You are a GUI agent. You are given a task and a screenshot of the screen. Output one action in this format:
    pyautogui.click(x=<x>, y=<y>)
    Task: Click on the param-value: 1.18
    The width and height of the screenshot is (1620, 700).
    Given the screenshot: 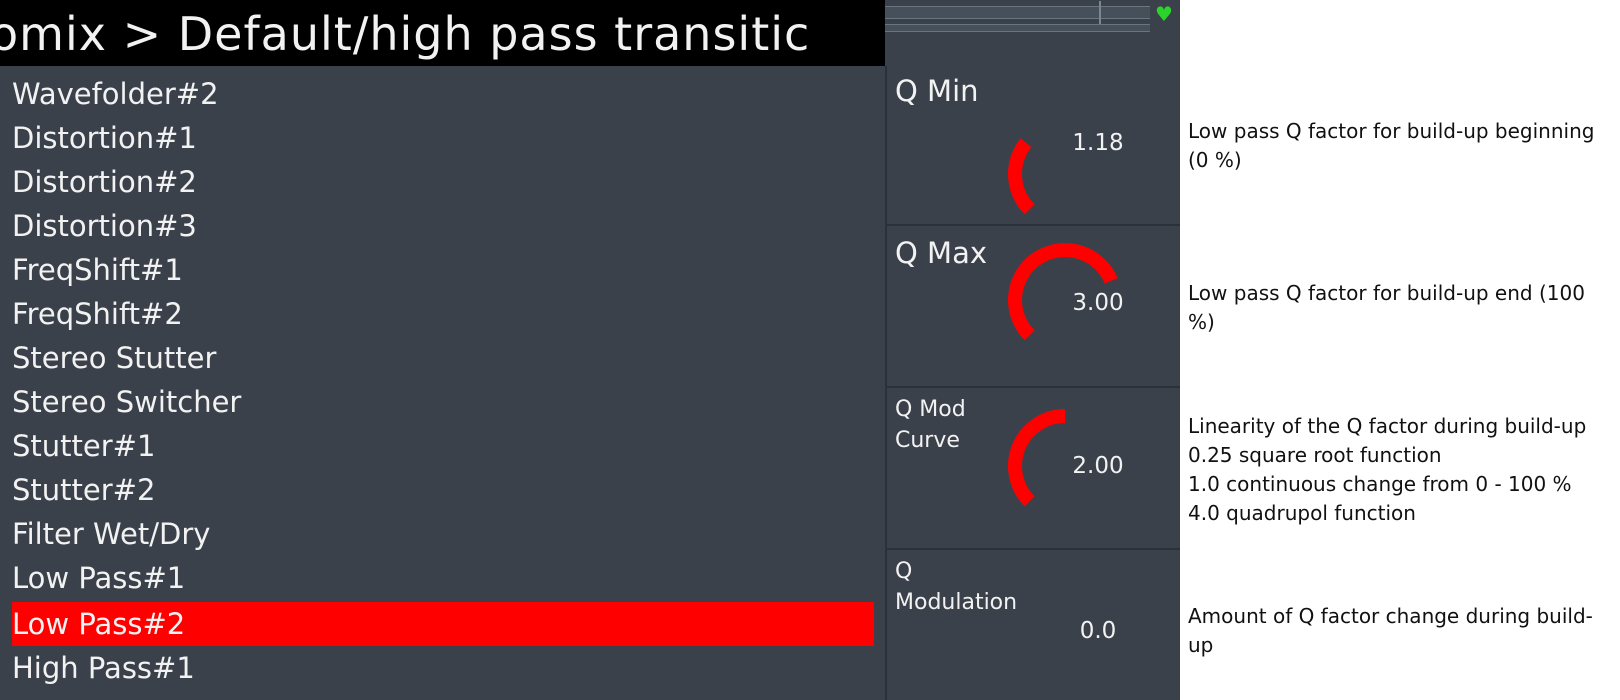 What is the action you would take?
    pyautogui.click(x=1098, y=143)
    